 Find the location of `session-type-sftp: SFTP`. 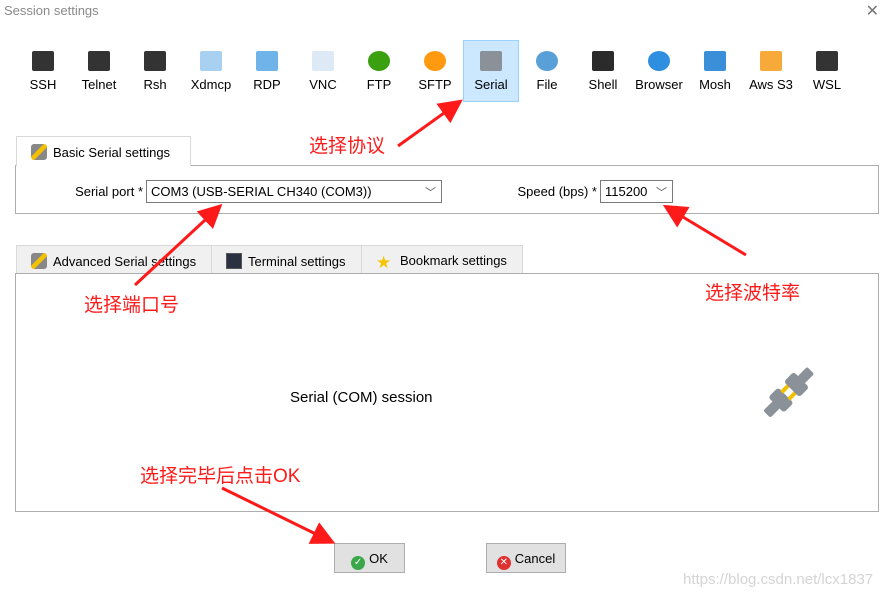

session-type-sftp: SFTP is located at coordinates (435, 71).